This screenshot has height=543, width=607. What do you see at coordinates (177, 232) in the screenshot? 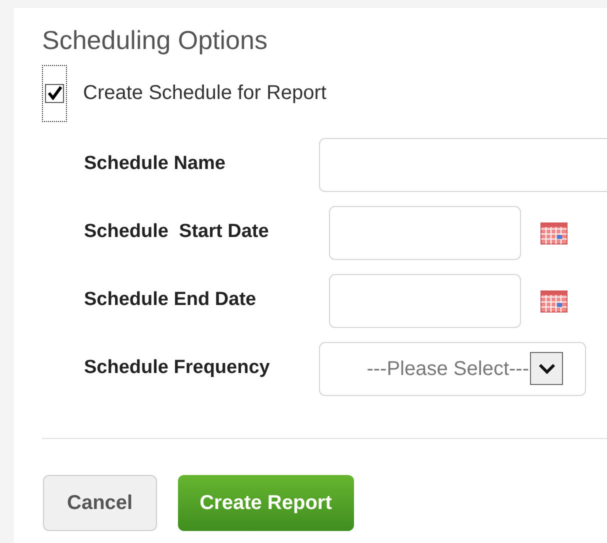
I see `field-label: Schedule Start Date` at bounding box center [177, 232].